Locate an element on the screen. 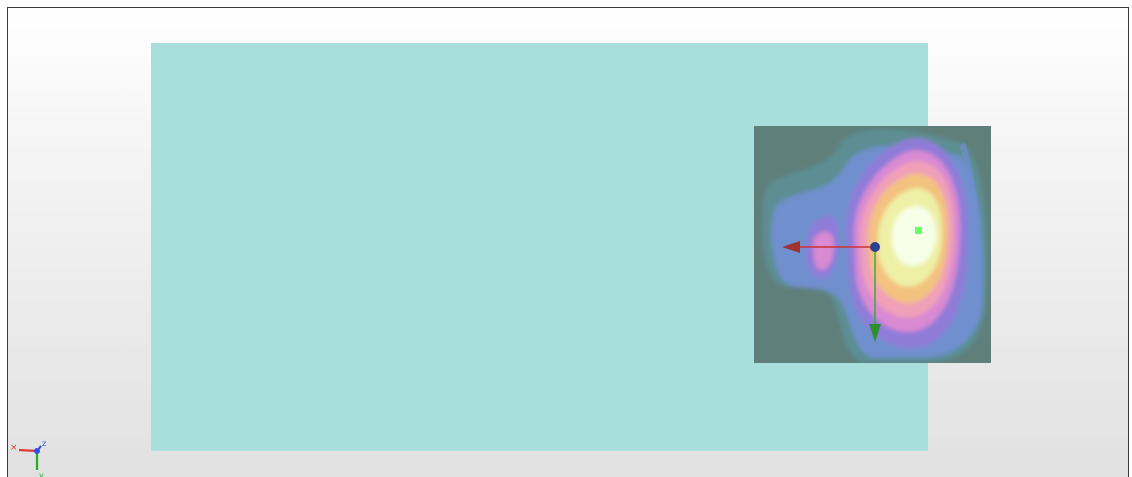 This screenshot has height=477, width=1132. triad-x-label: × is located at coordinates (14, 448).